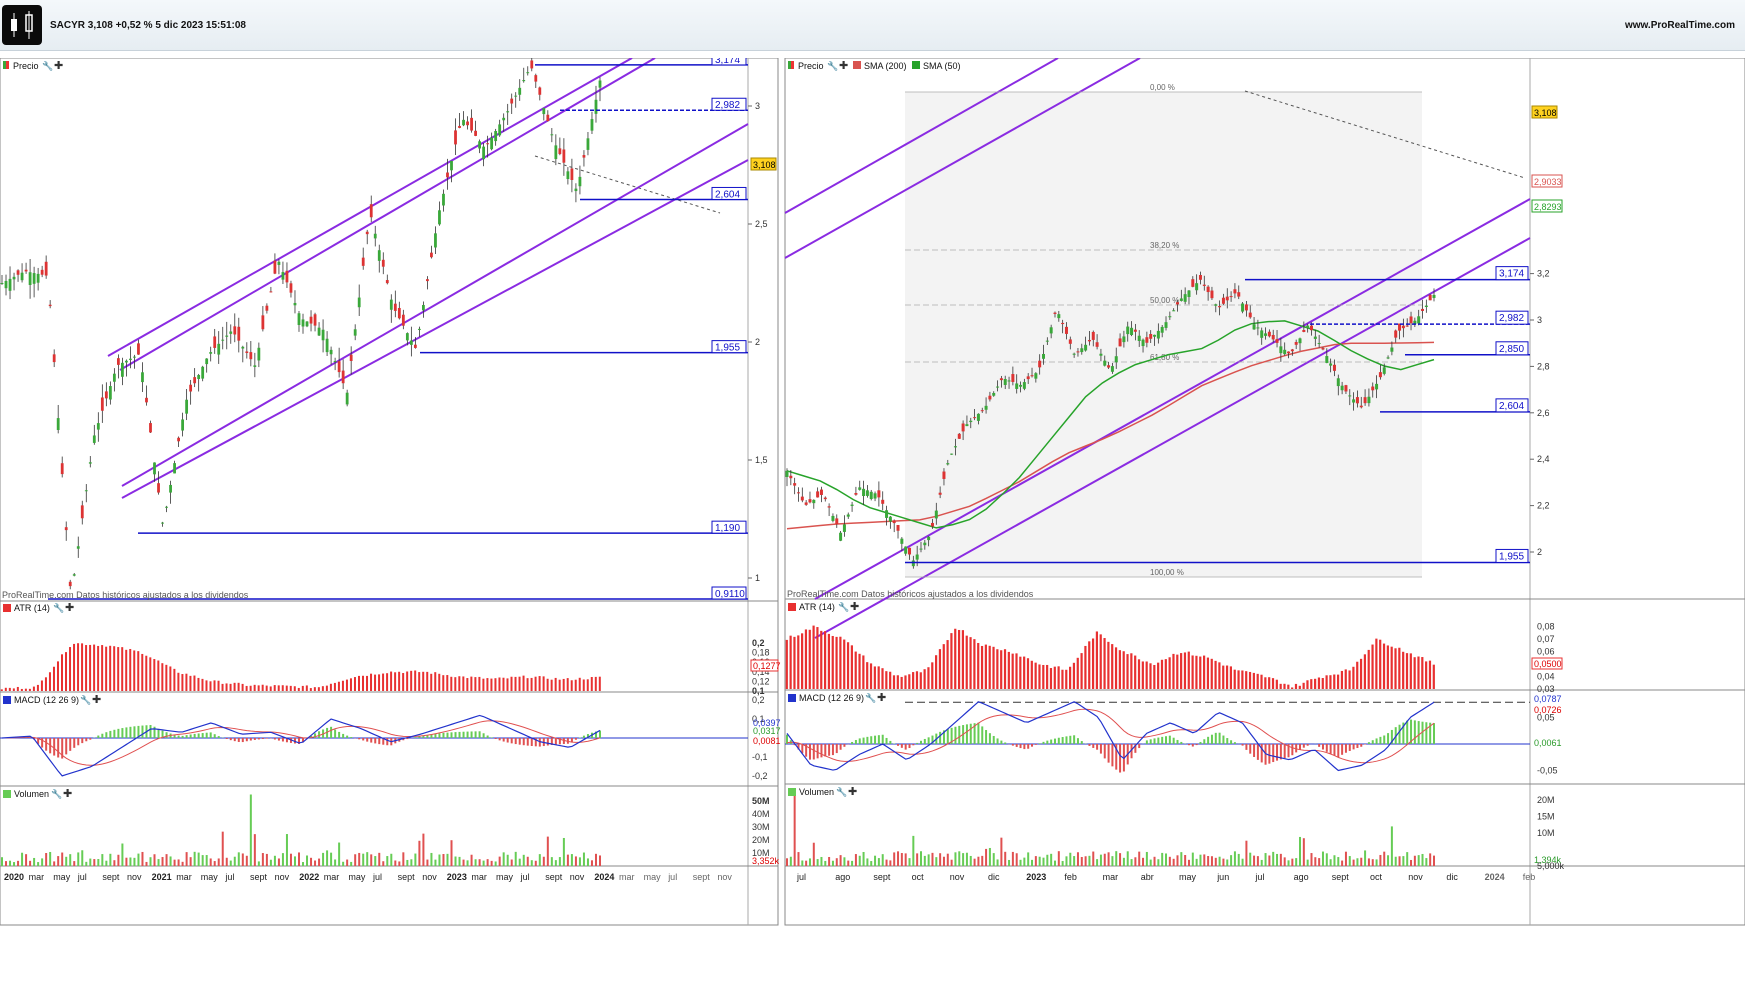  What do you see at coordinates (761, 460) in the screenshot?
I see `left-y-tick-label: 1,5` at bounding box center [761, 460].